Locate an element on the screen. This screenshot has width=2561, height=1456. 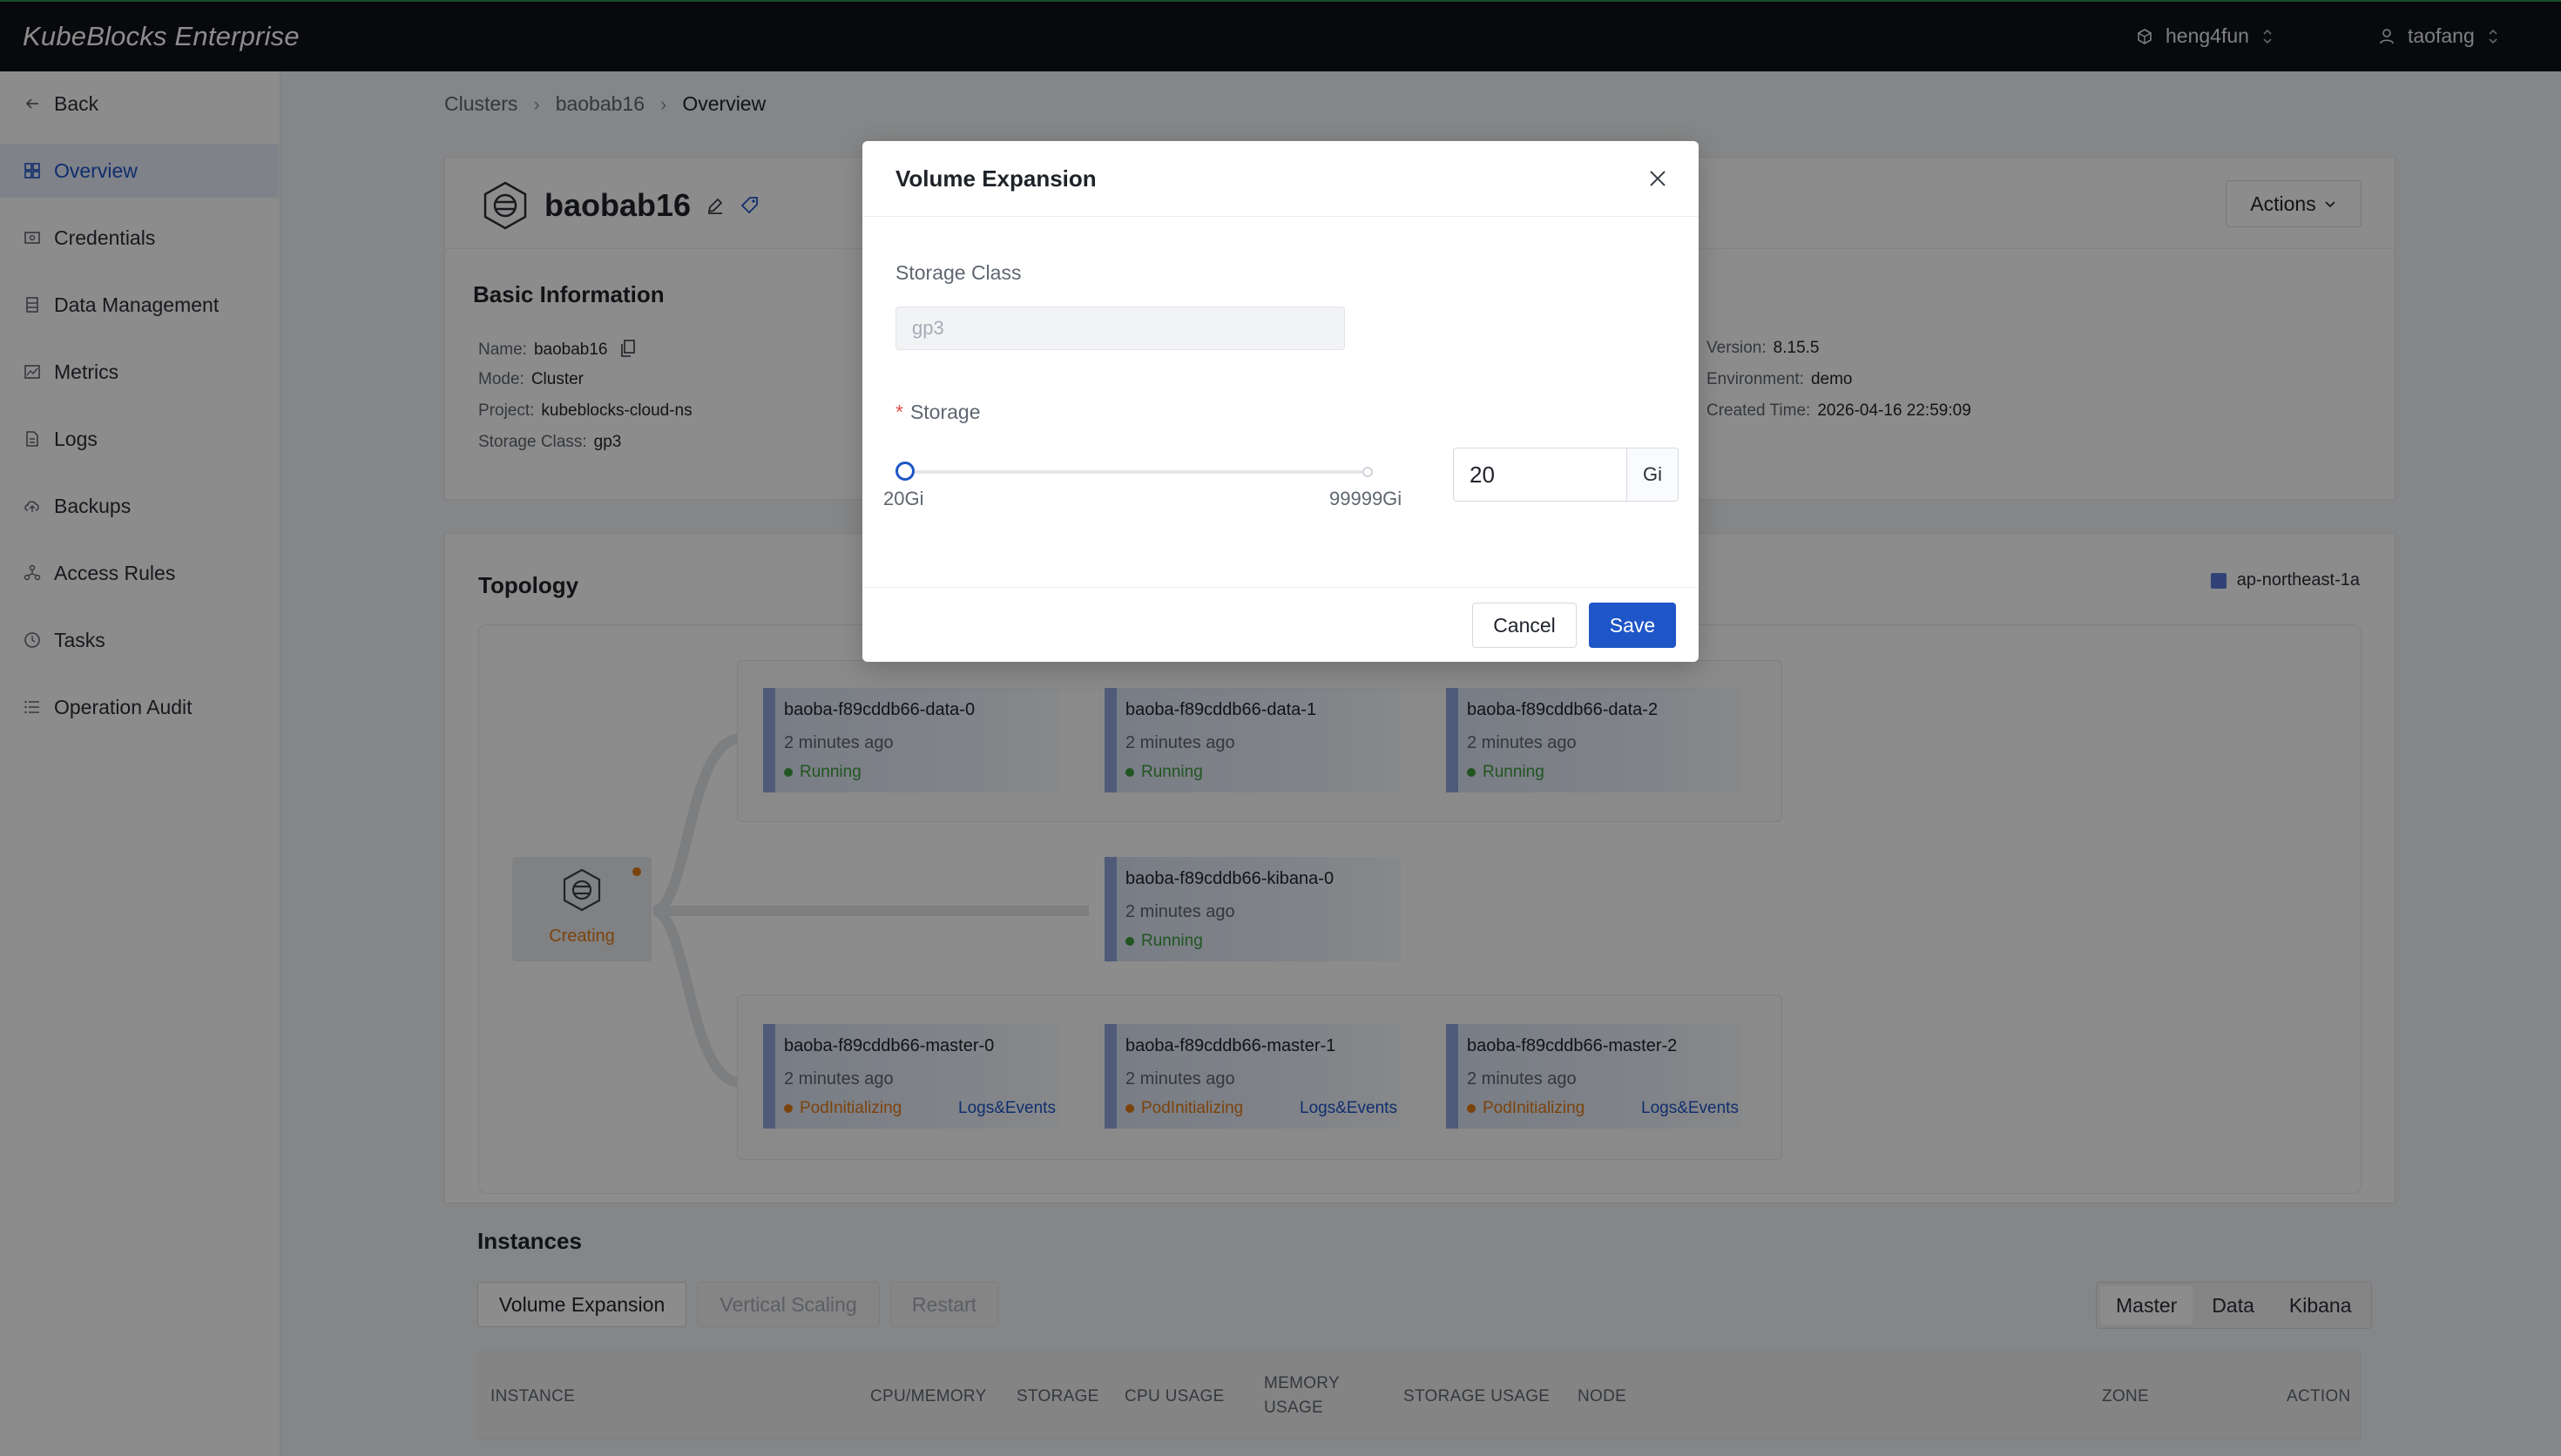
storage-label: * Storage is located at coordinates (938, 412).